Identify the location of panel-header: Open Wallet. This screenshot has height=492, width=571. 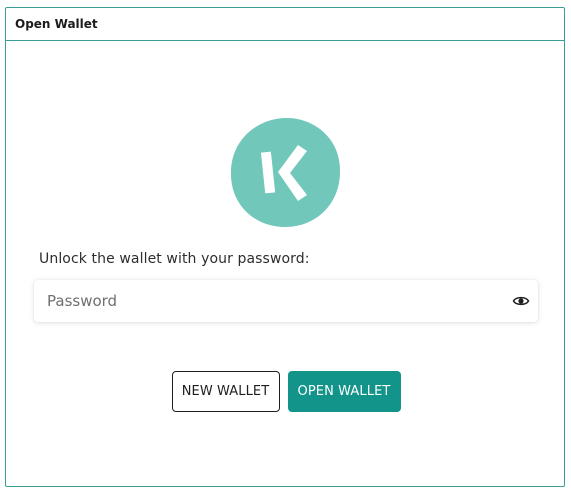
(285, 24).